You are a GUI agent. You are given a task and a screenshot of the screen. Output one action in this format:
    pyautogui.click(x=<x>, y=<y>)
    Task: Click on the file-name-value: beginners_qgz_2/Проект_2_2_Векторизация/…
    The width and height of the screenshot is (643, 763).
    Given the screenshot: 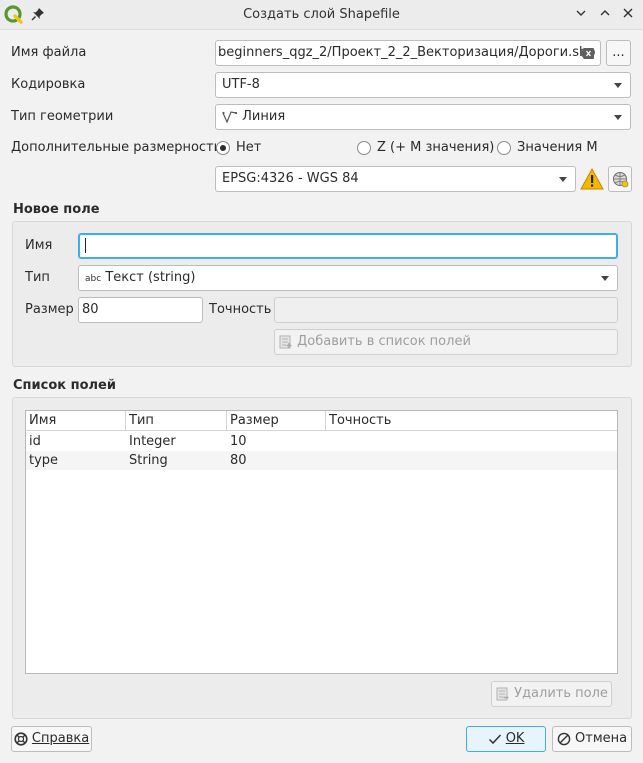 What is the action you would take?
    pyautogui.click(x=407, y=52)
    